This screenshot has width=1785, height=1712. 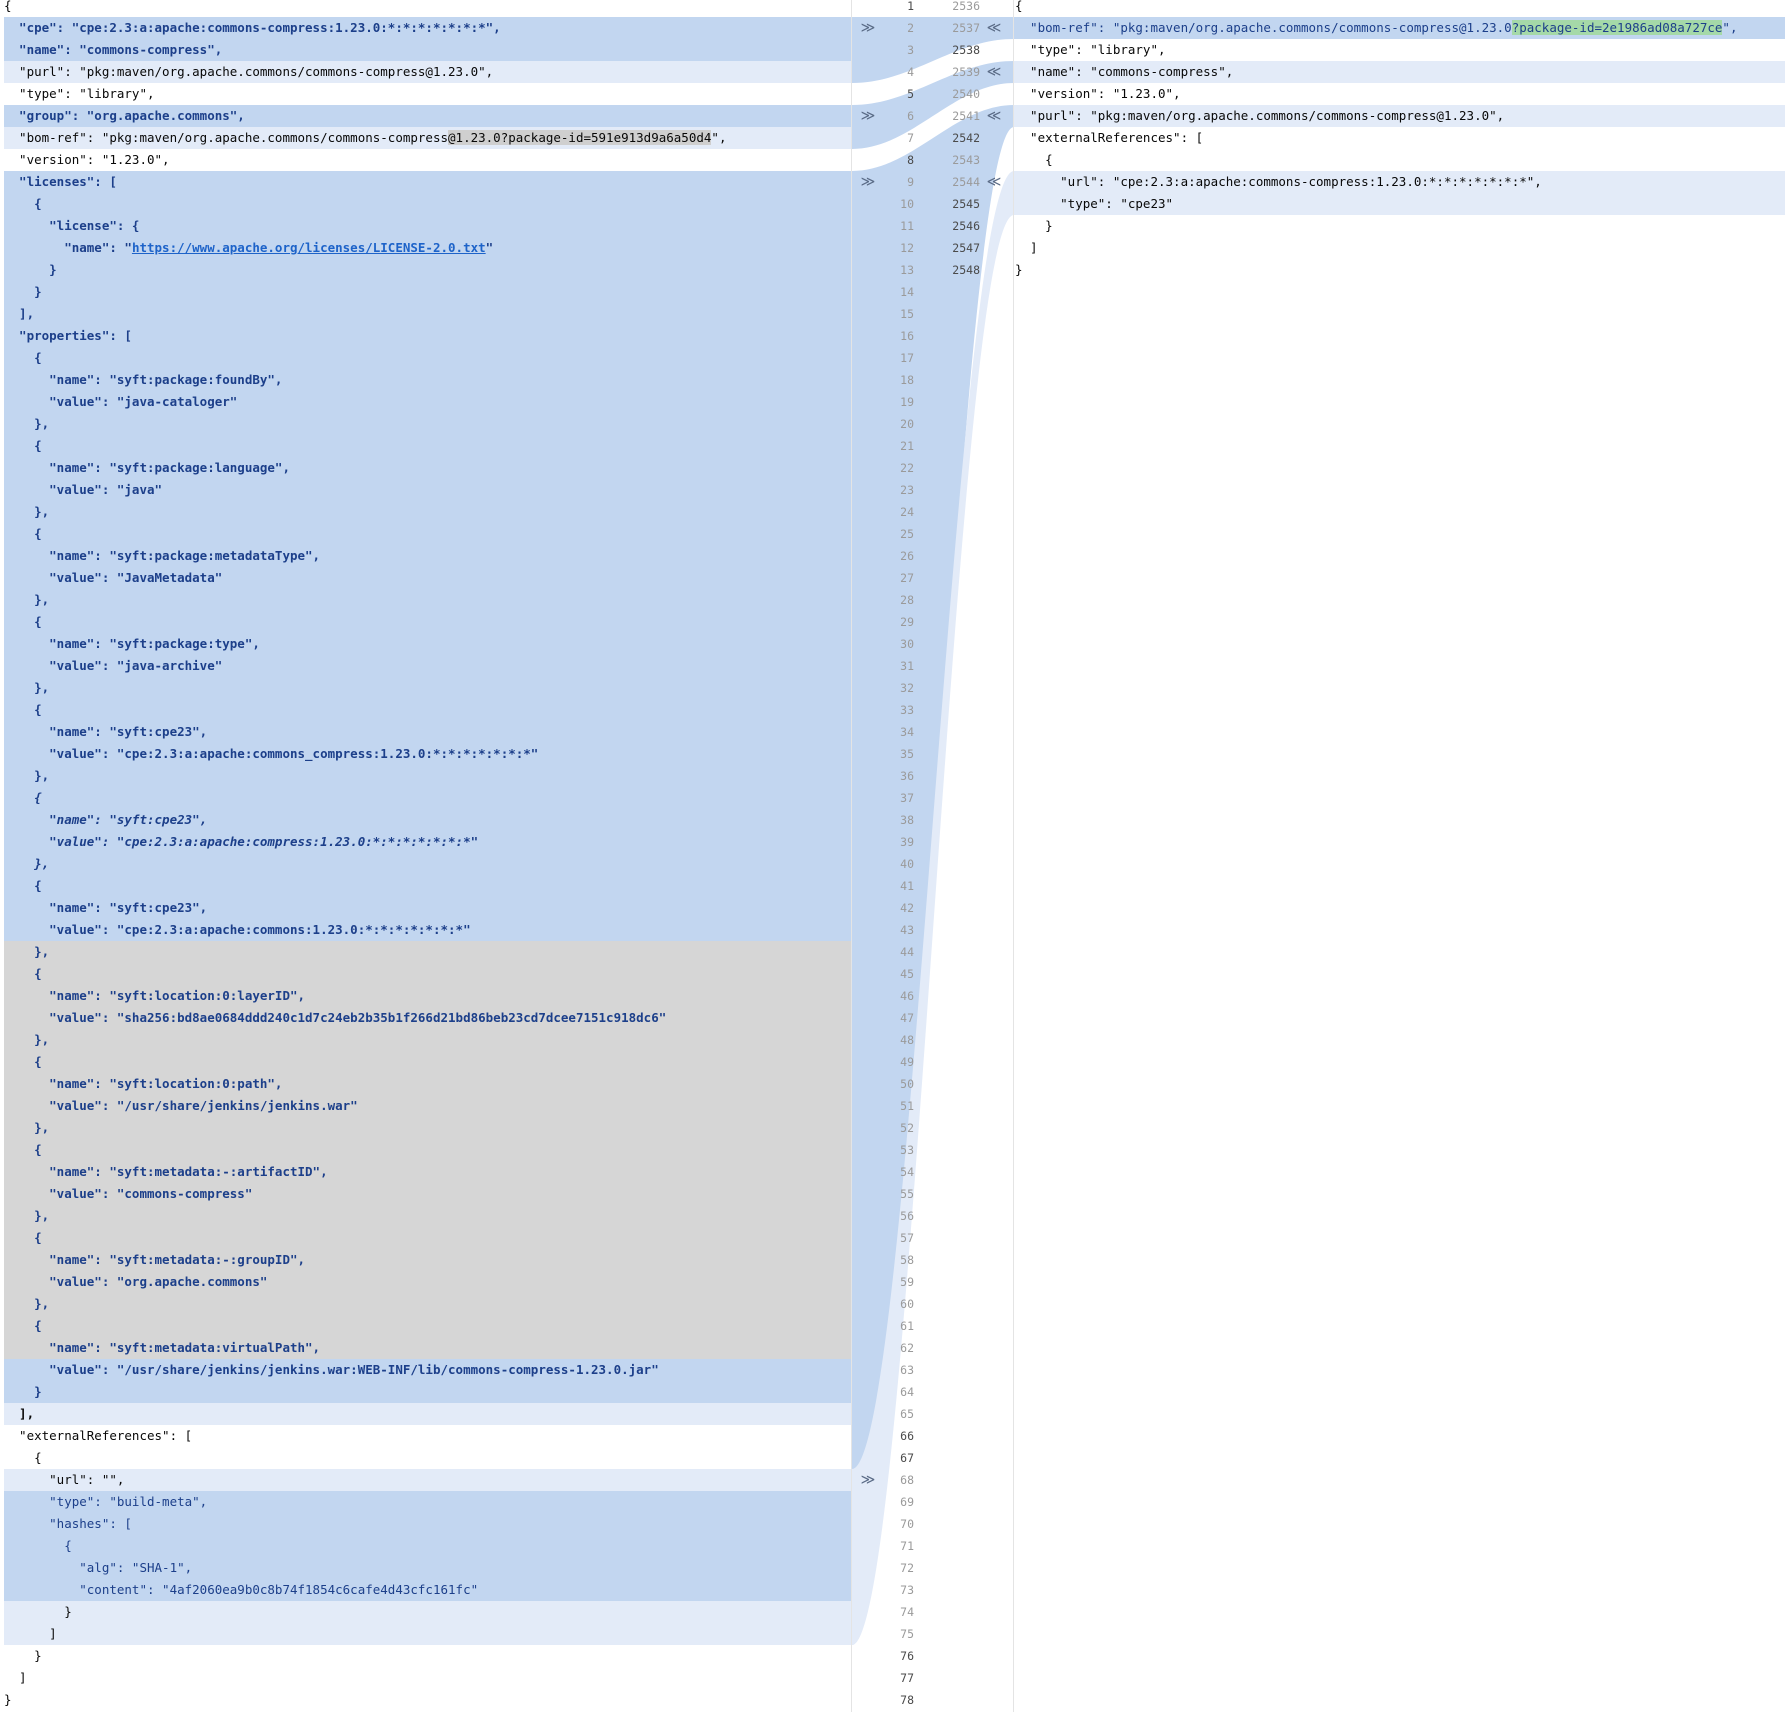 I want to click on left-code-line: "properties": [, so click(x=427, y=336).